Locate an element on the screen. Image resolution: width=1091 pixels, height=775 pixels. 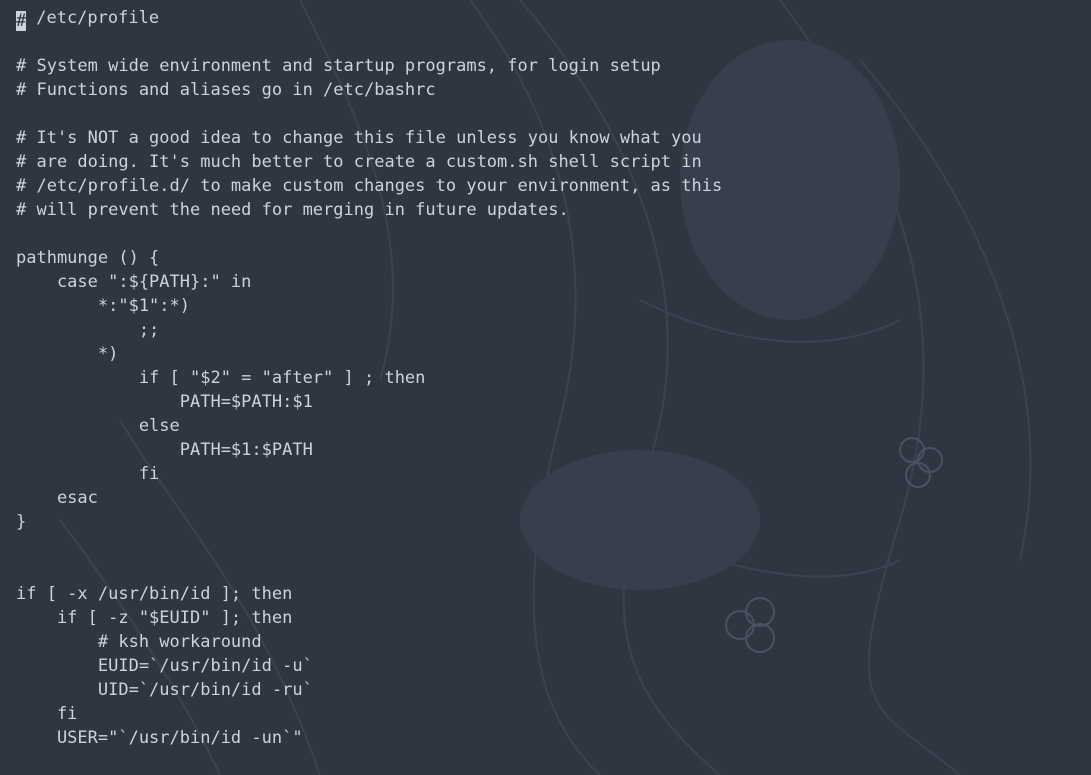
code-line-text: EUID=`/usr/bin/id -u` is located at coordinates (164, 666).